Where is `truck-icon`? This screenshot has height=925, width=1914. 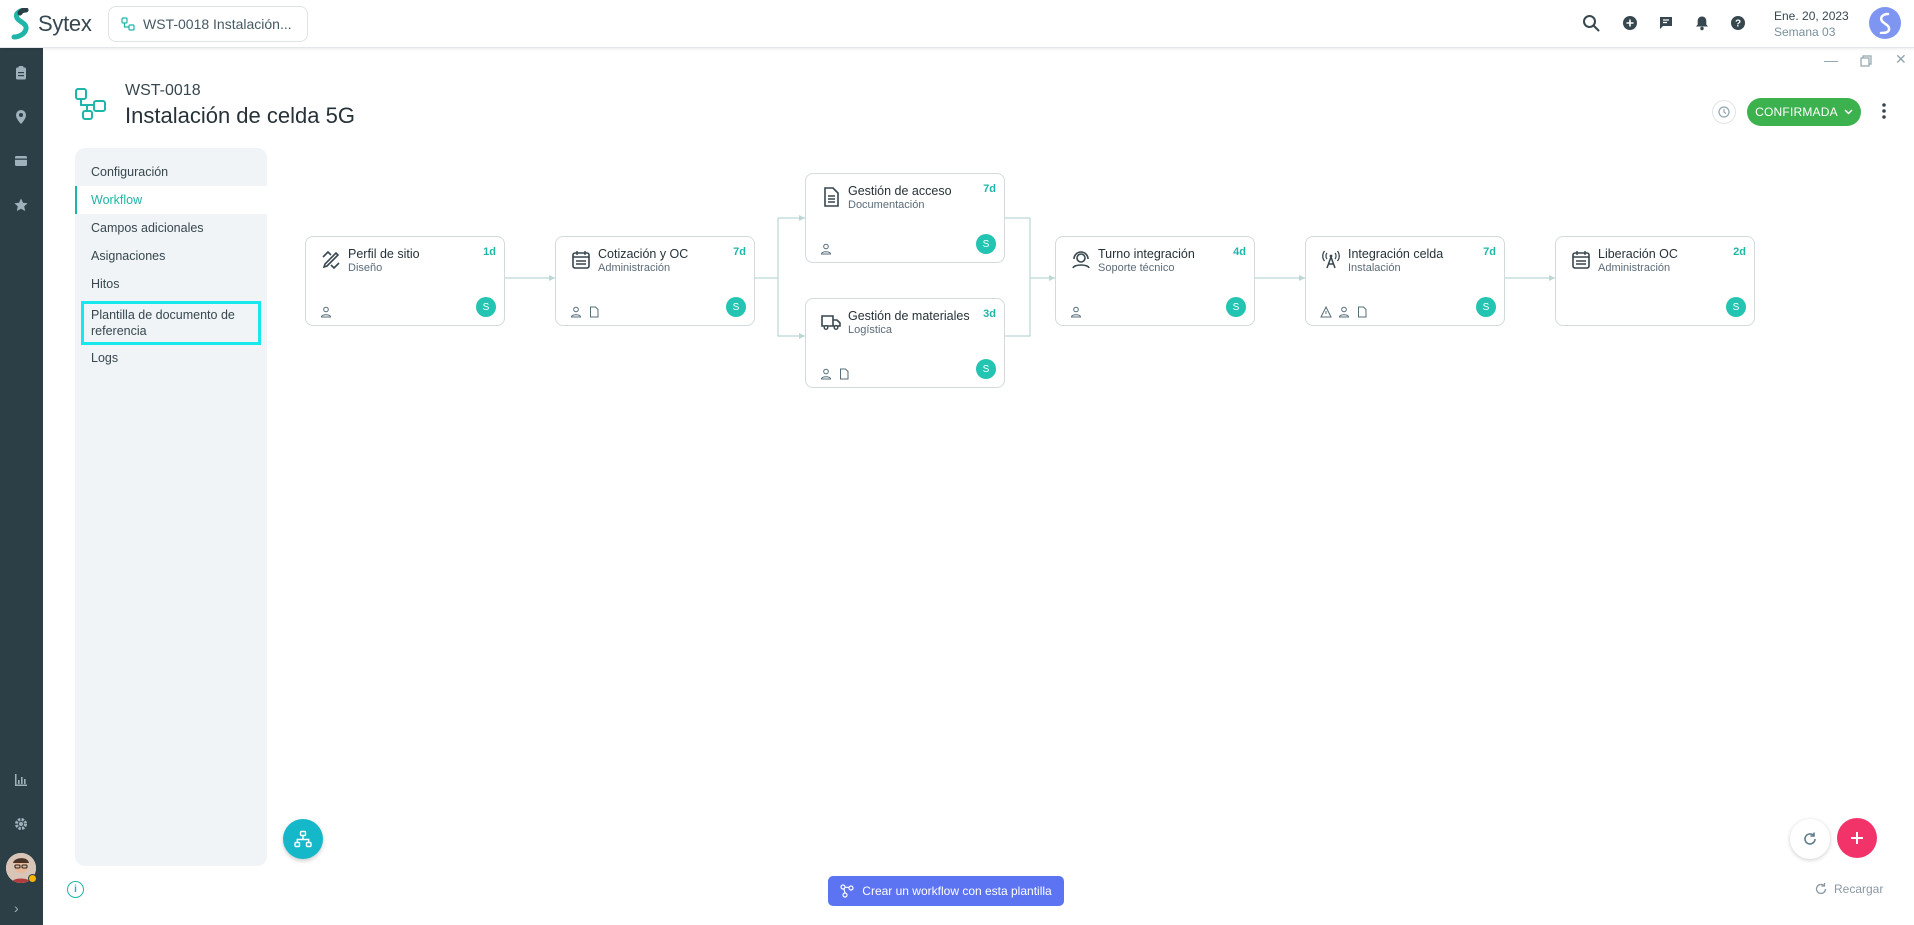 truck-icon is located at coordinates (831, 322).